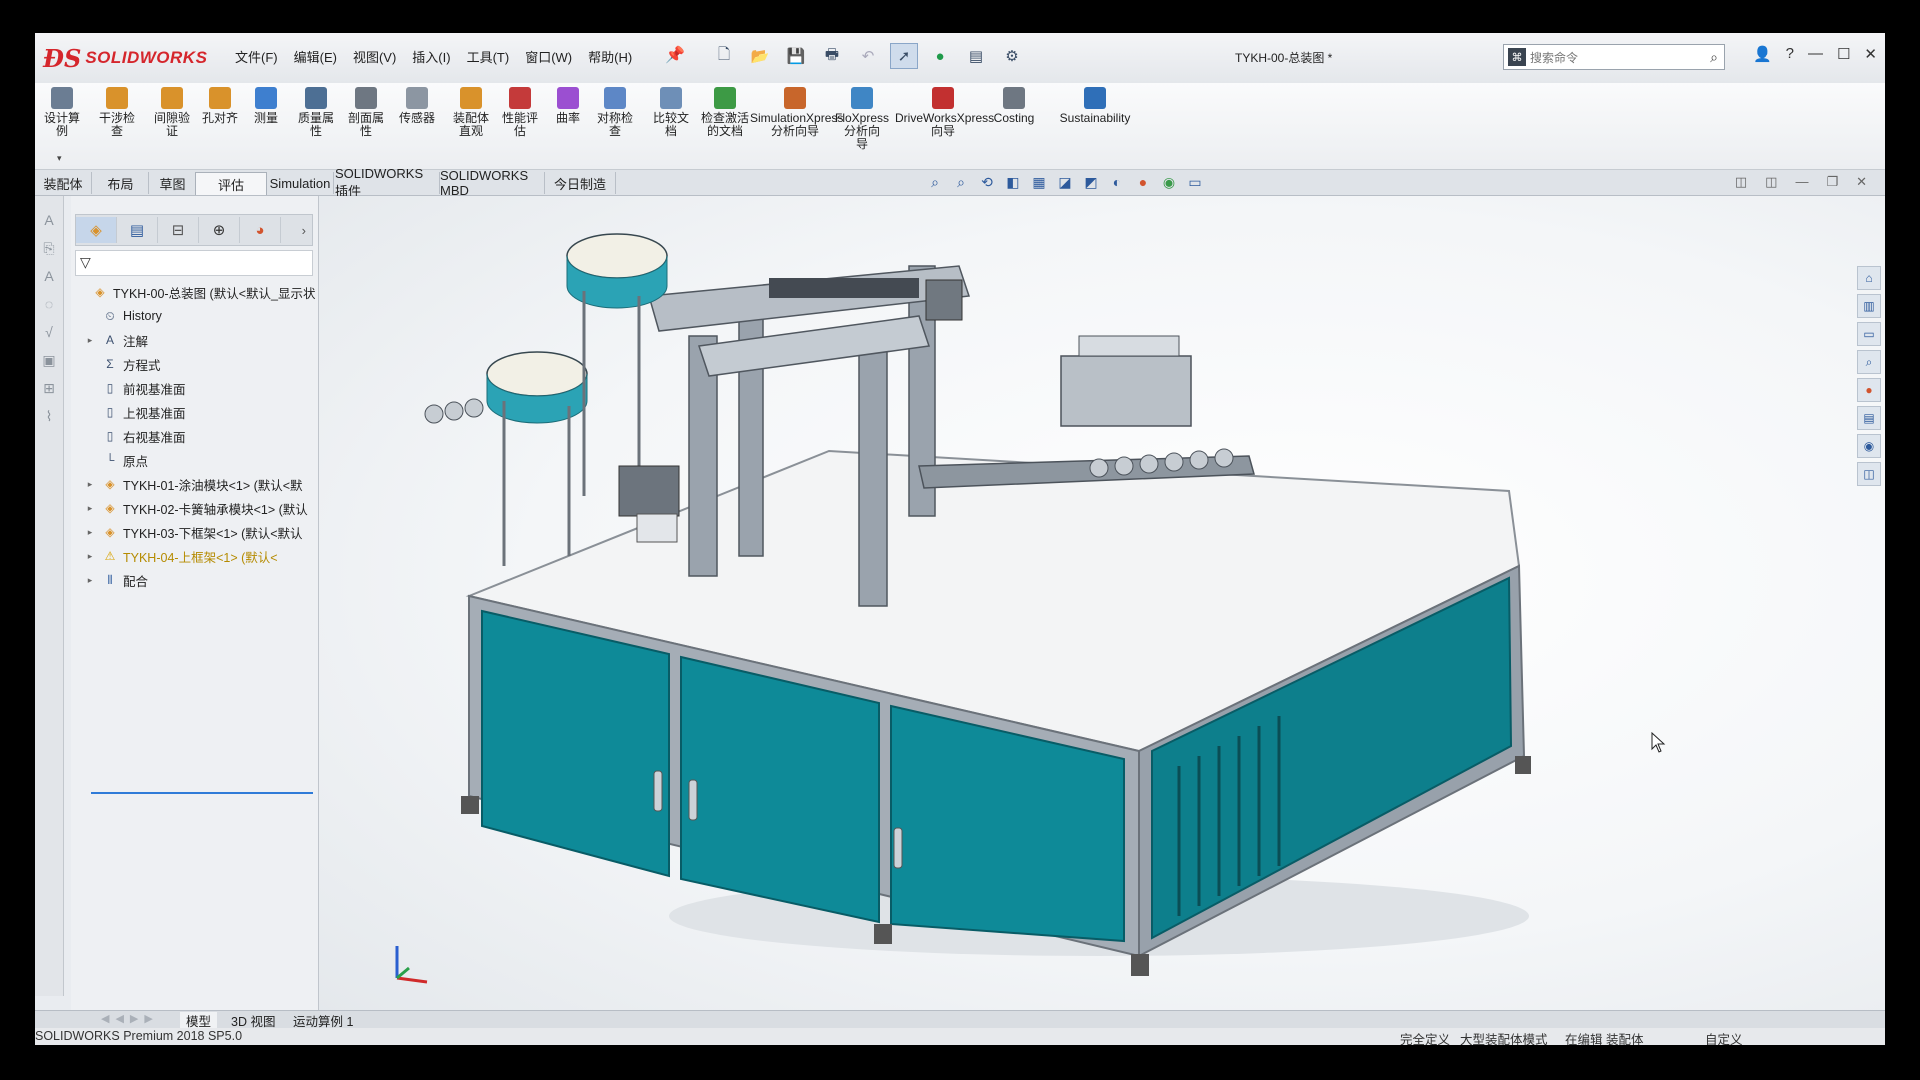 The width and height of the screenshot is (1920, 1080). Describe the element at coordinates (59, 158) in the screenshot. I see `tool-dropdown-chevron-icon: ▾` at that location.